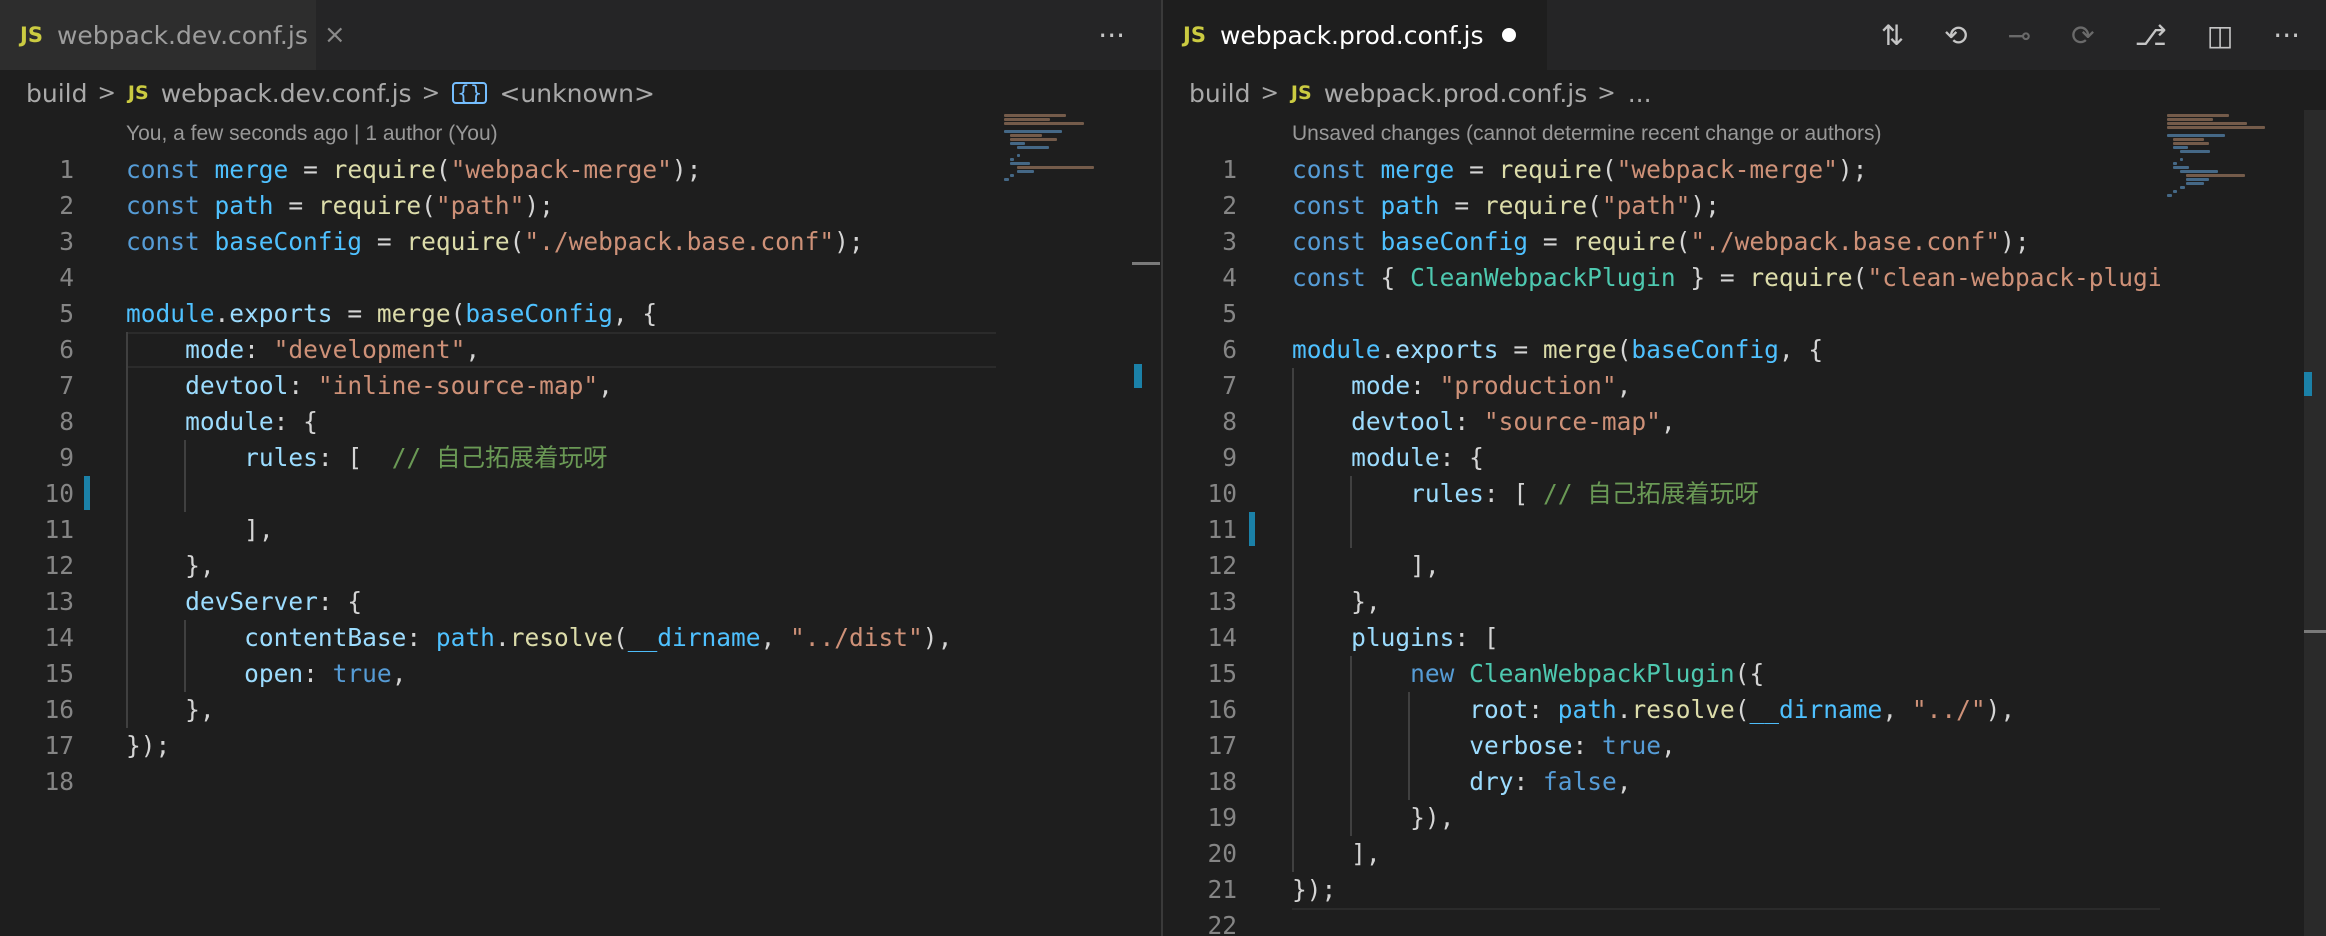  Describe the element at coordinates (312, 134) in the screenshot. I see `codelens-blame: You, a few seconds ago | 1 author (You)` at that location.